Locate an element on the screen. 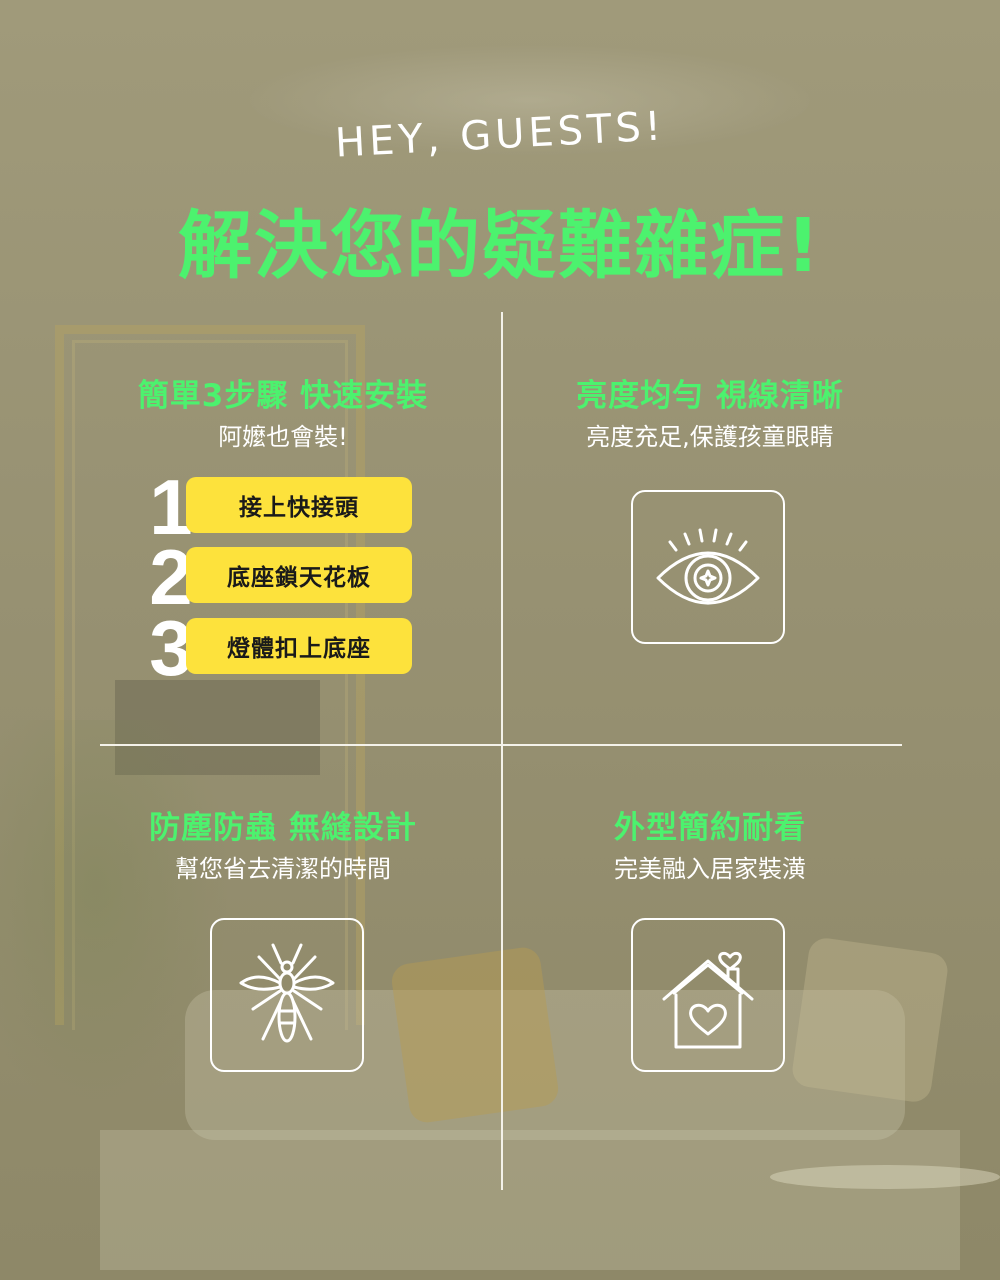  vertical-divider is located at coordinates (502, 751).